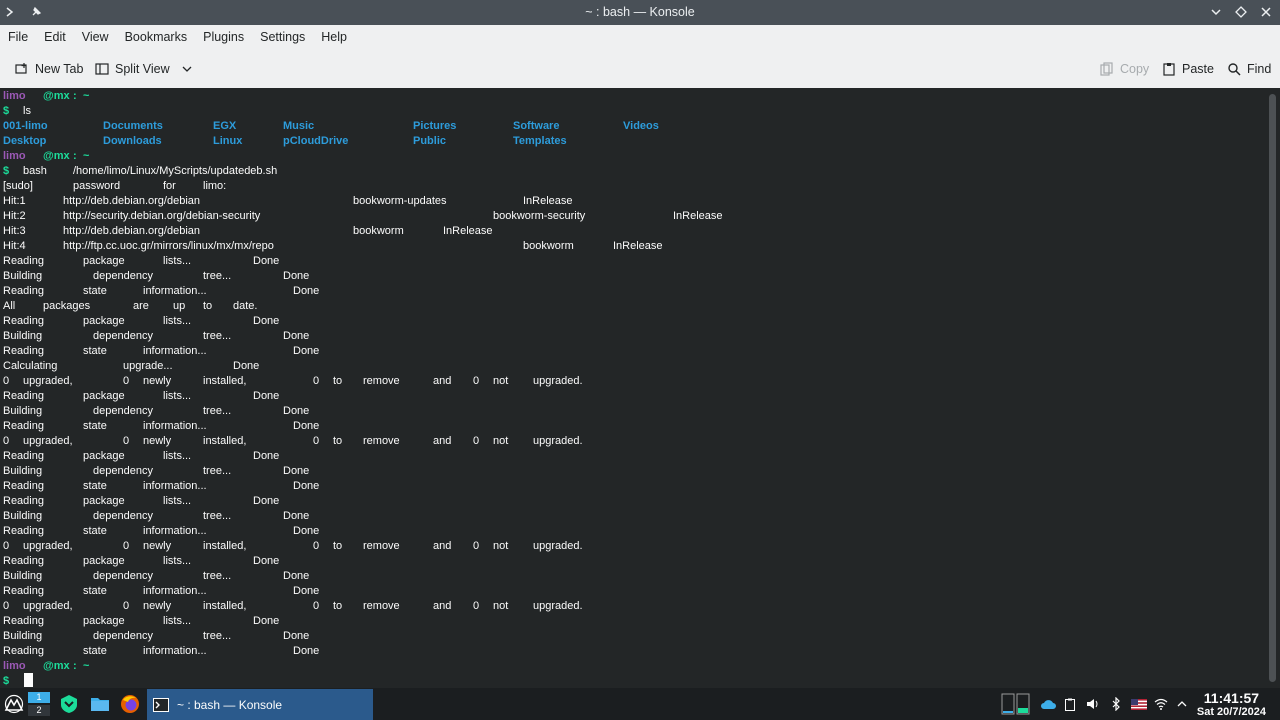 Image resolution: width=1280 pixels, height=720 pixels. Describe the element at coordinates (540, 141) in the screenshot. I see `ls-entry: Templates` at that location.